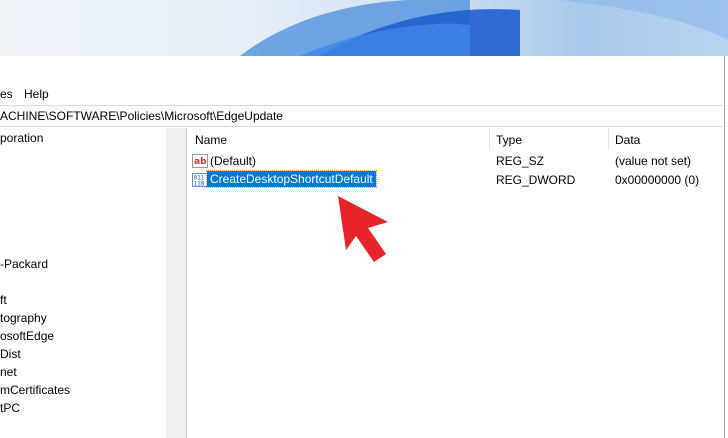 Image resolution: width=728 pixels, height=438 pixels. What do you see at coordinates (362, 94) in the screenshot?
I see `menu-bar: es Help` at bounding box center [362, 94].